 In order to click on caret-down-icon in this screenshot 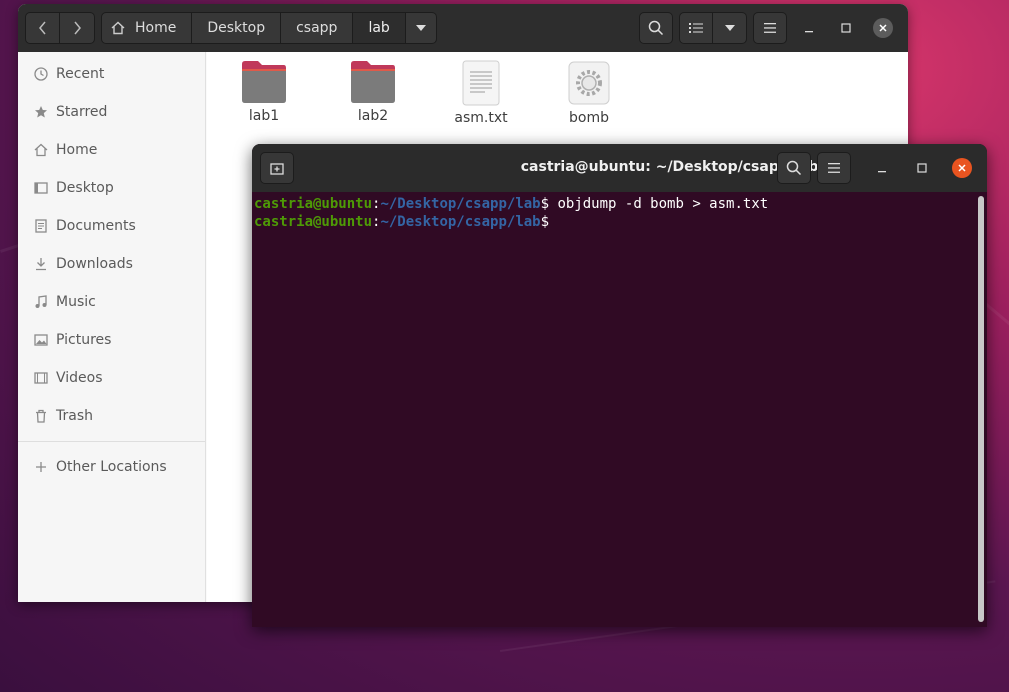, I will do `click(729, 28)`.